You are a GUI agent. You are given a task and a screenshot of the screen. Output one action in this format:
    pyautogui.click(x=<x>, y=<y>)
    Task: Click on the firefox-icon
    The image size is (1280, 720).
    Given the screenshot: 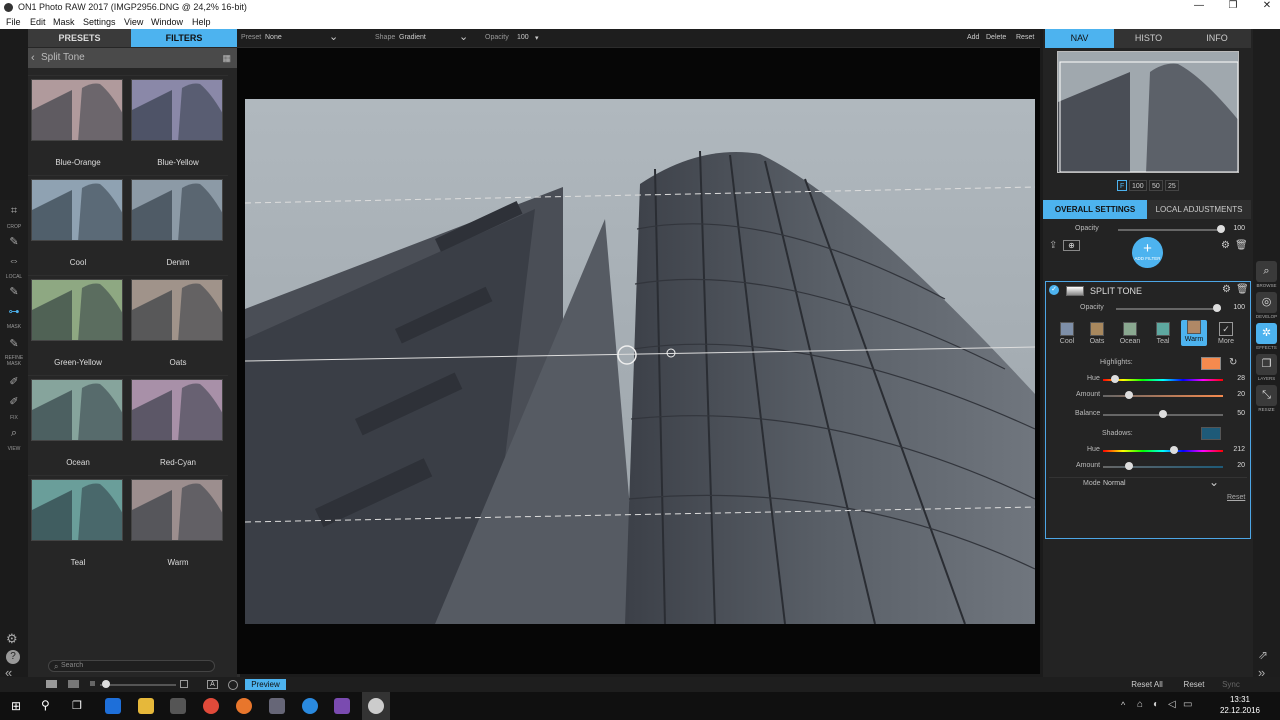 What is the action you would take?
    pyautogui.click(x=244, y=706)
    